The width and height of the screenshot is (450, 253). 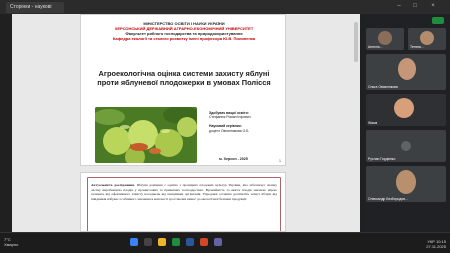 What do you see at coordinates (356, 42) in the screenshot?
I see `scrollbar-thumb` at bounding box center [356, 42].